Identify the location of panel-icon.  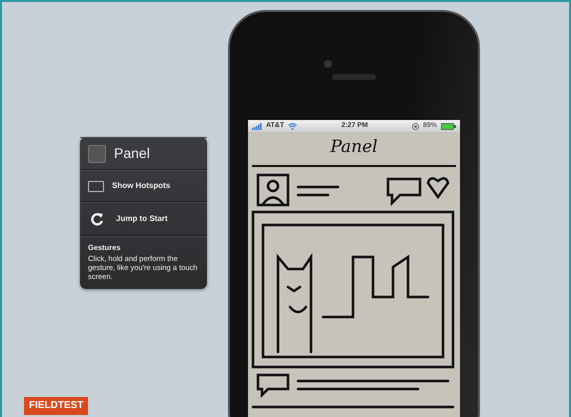
(97, 153).